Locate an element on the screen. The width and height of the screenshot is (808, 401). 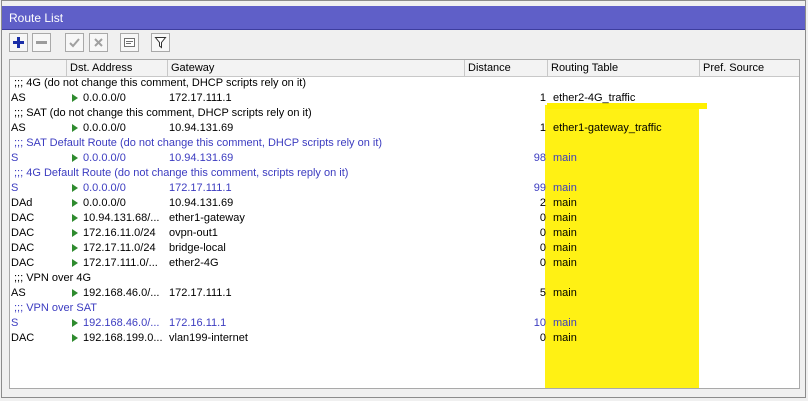
minus-icon is located at coordinates (41, 42).